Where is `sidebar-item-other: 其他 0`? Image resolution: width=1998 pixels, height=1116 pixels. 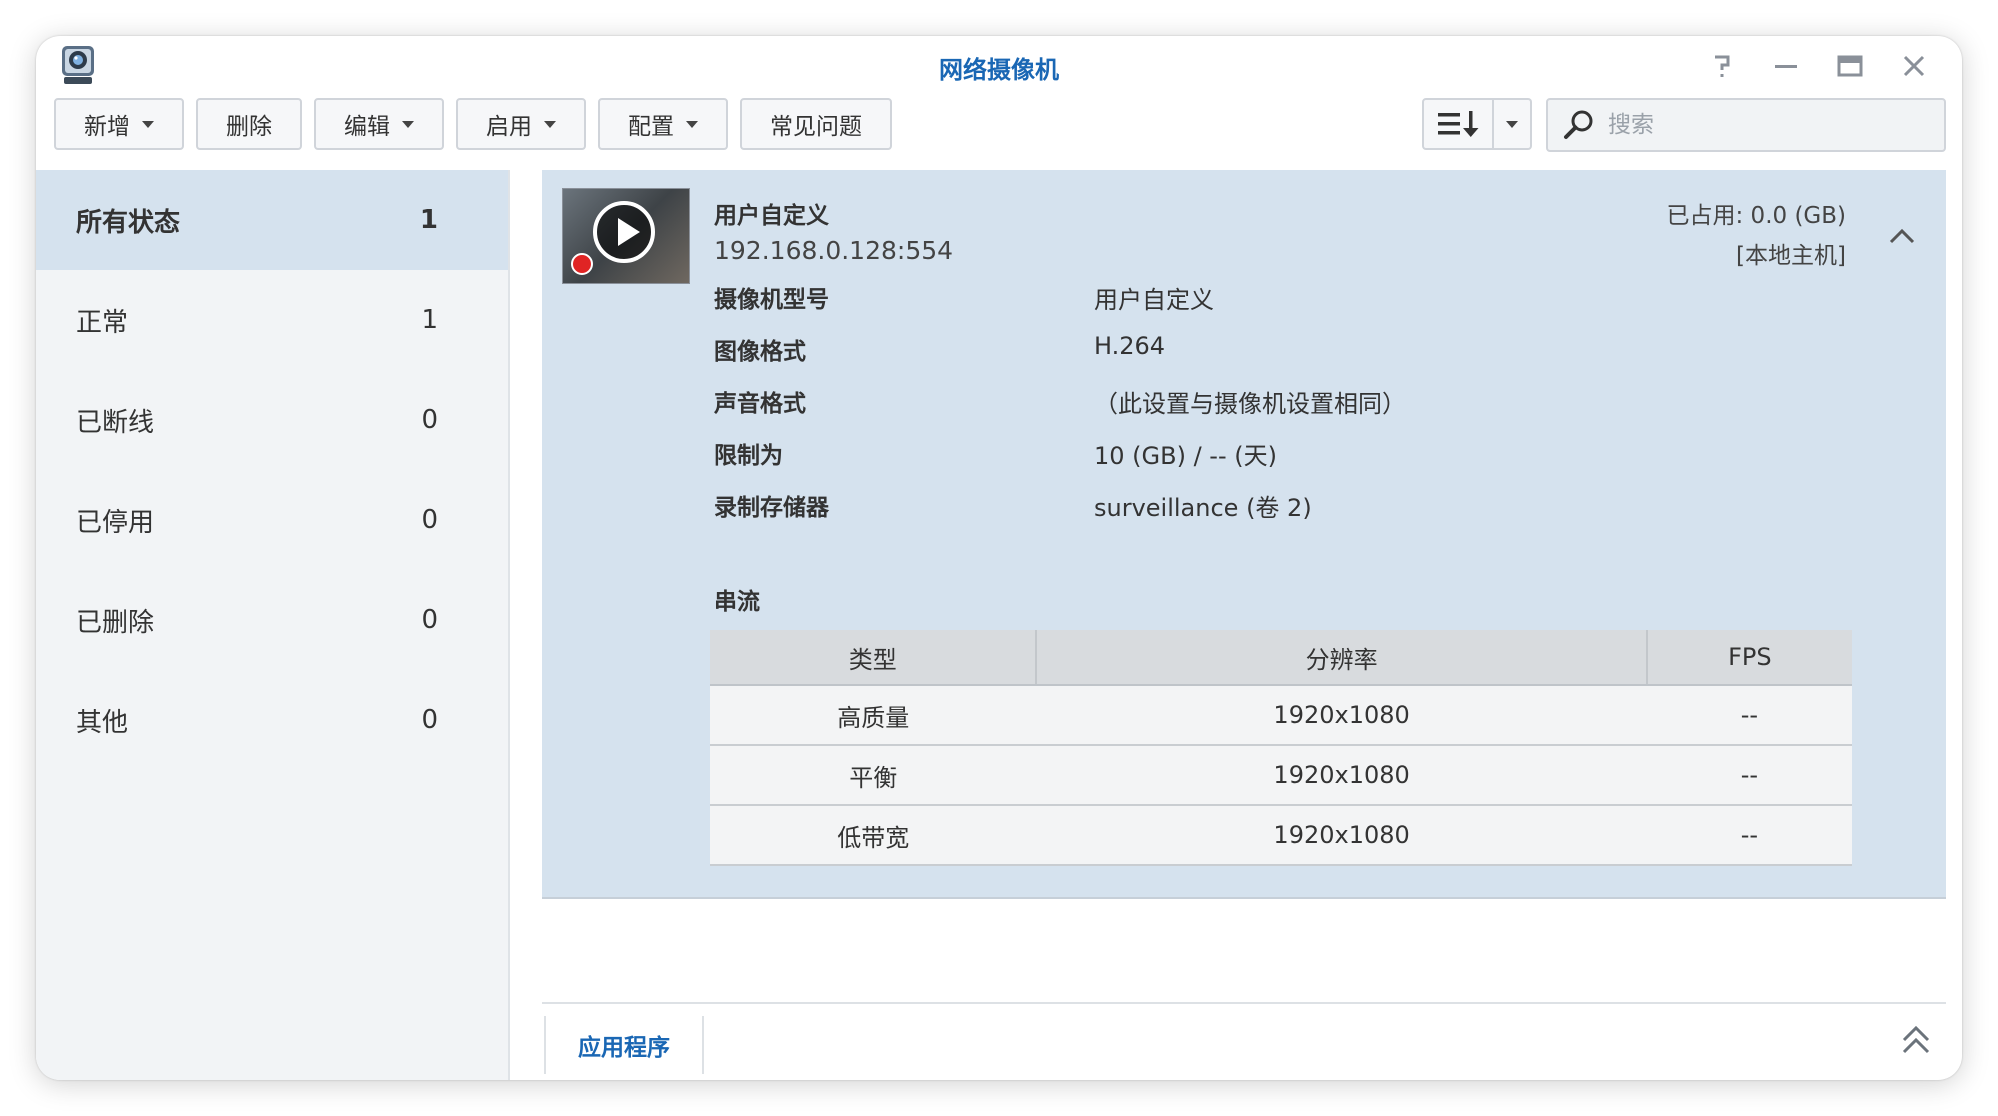 sidebar-item-other: 其他 0 is located at coordinates (272, 720).